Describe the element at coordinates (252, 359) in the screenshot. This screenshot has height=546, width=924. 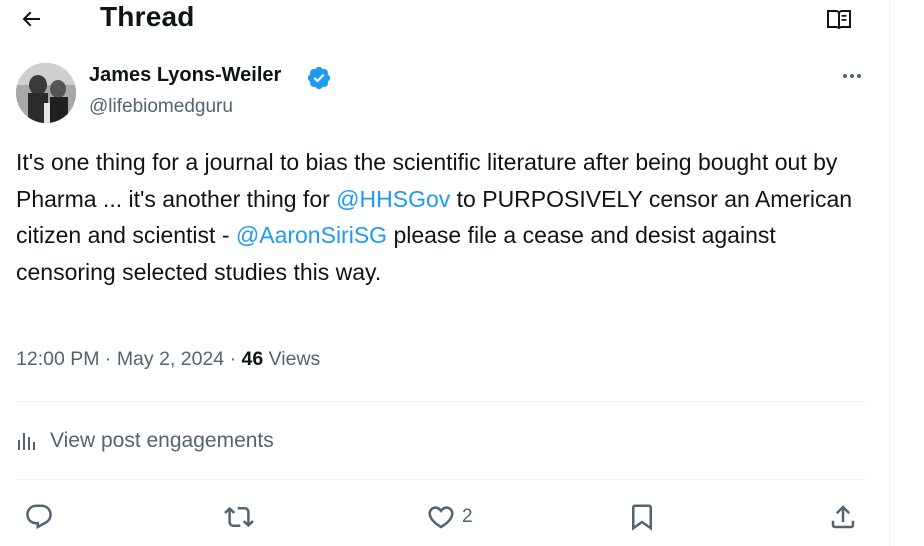
I see `views-count: 46` at that location.